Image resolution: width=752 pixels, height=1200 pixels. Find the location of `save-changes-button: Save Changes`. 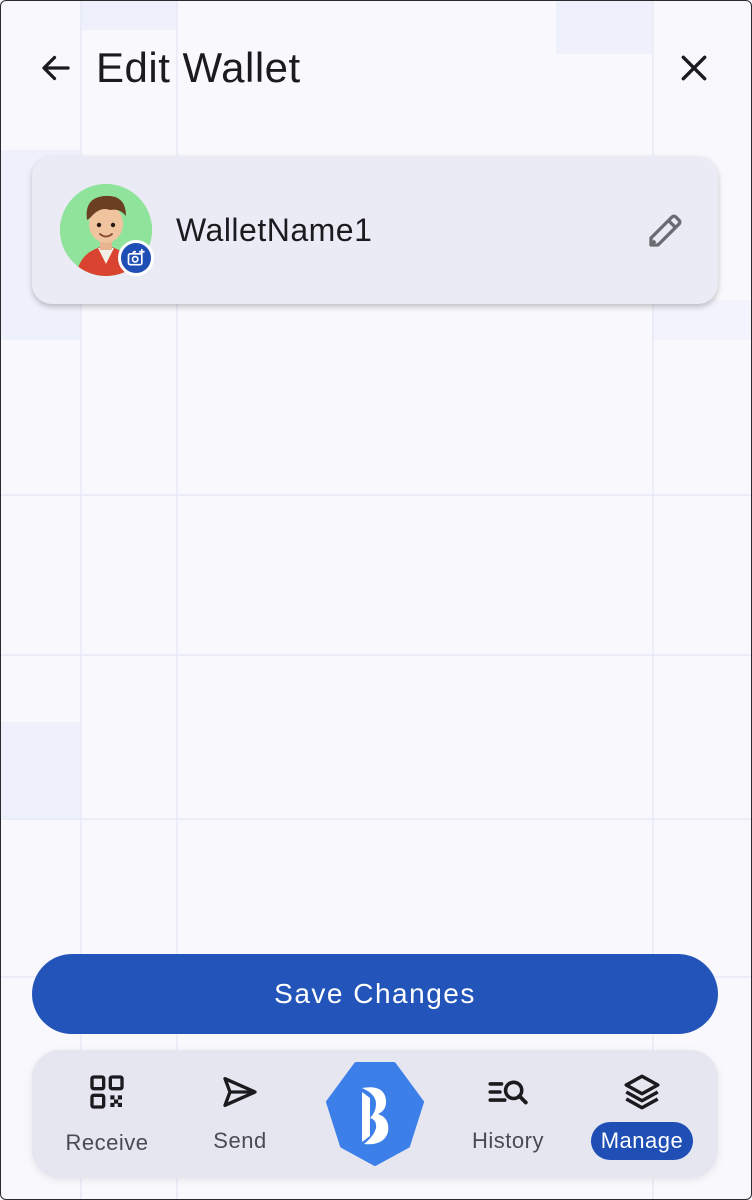

save-changes-button: Save Changes is located at coordinates (375, 994).